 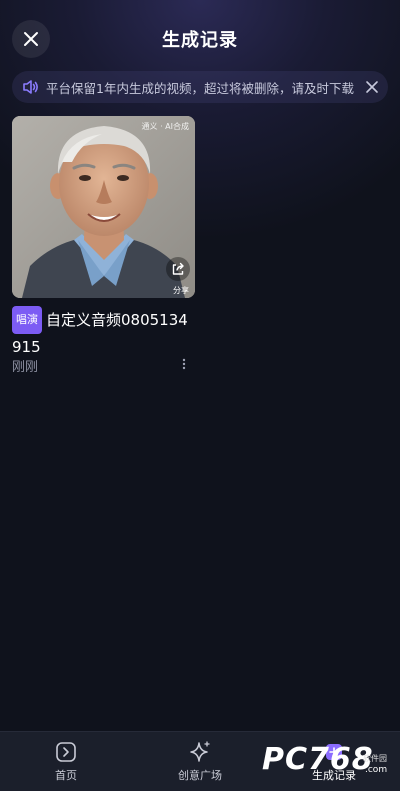 I want to click on item-title-row: 唱演 自定义音频0805134915, so click(x=104, y=333).